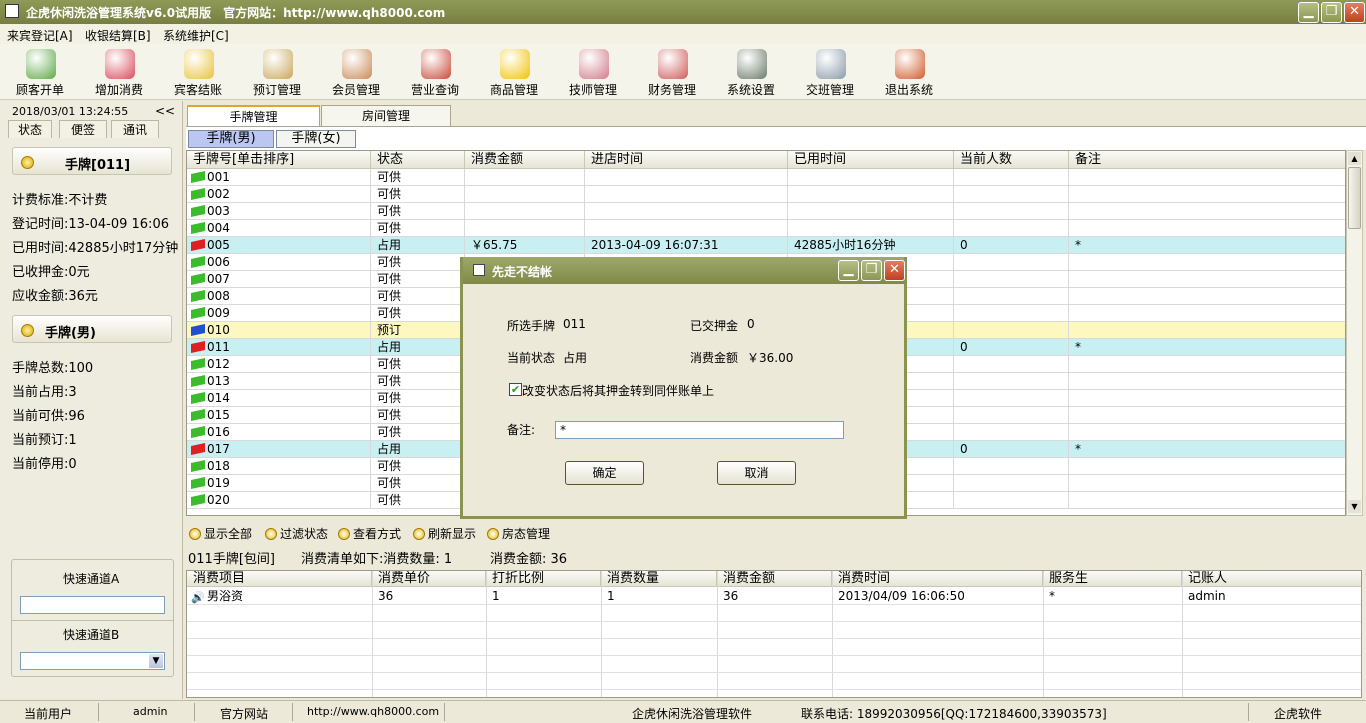 The width and height of the screenshot is (1366, 723). Describe the element at coordinates (83, 129) in the screenshot. I see `tab-notes: 便签` at that location.